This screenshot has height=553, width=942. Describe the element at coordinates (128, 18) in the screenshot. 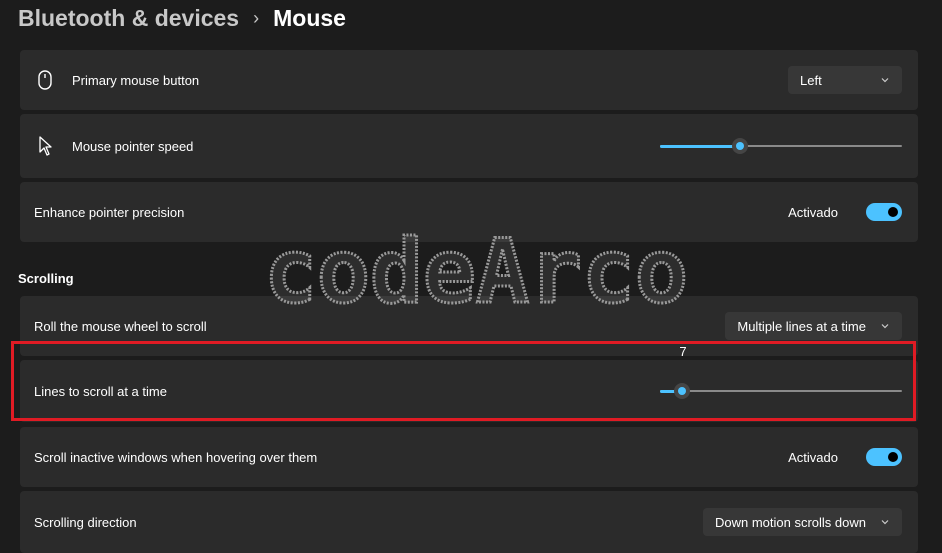

I see `breadcrumb-parent-link: Bluetooth & devices` at that location.